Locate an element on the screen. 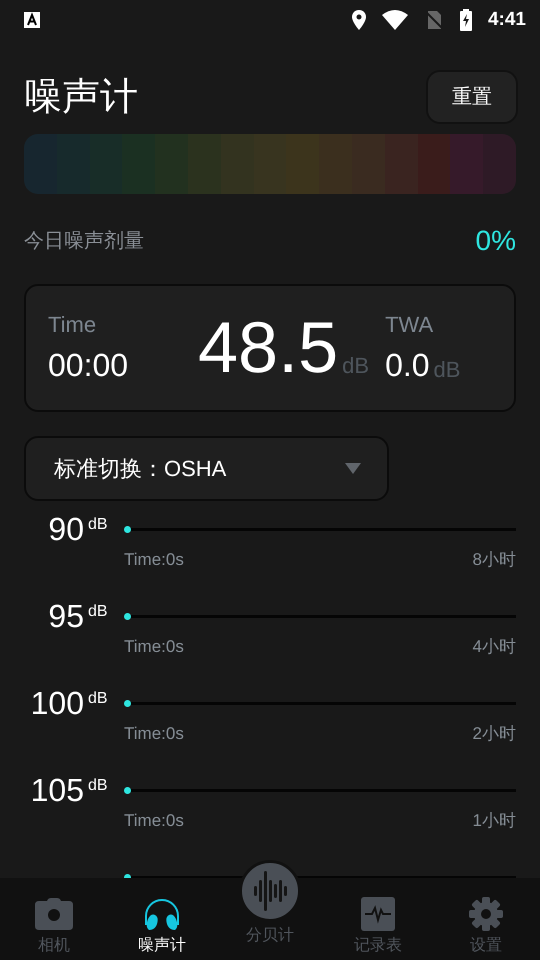 Image resolution: width=540 pixels, height=960 pixels. pulse-chart-icon is located at coordinates (378, 914).